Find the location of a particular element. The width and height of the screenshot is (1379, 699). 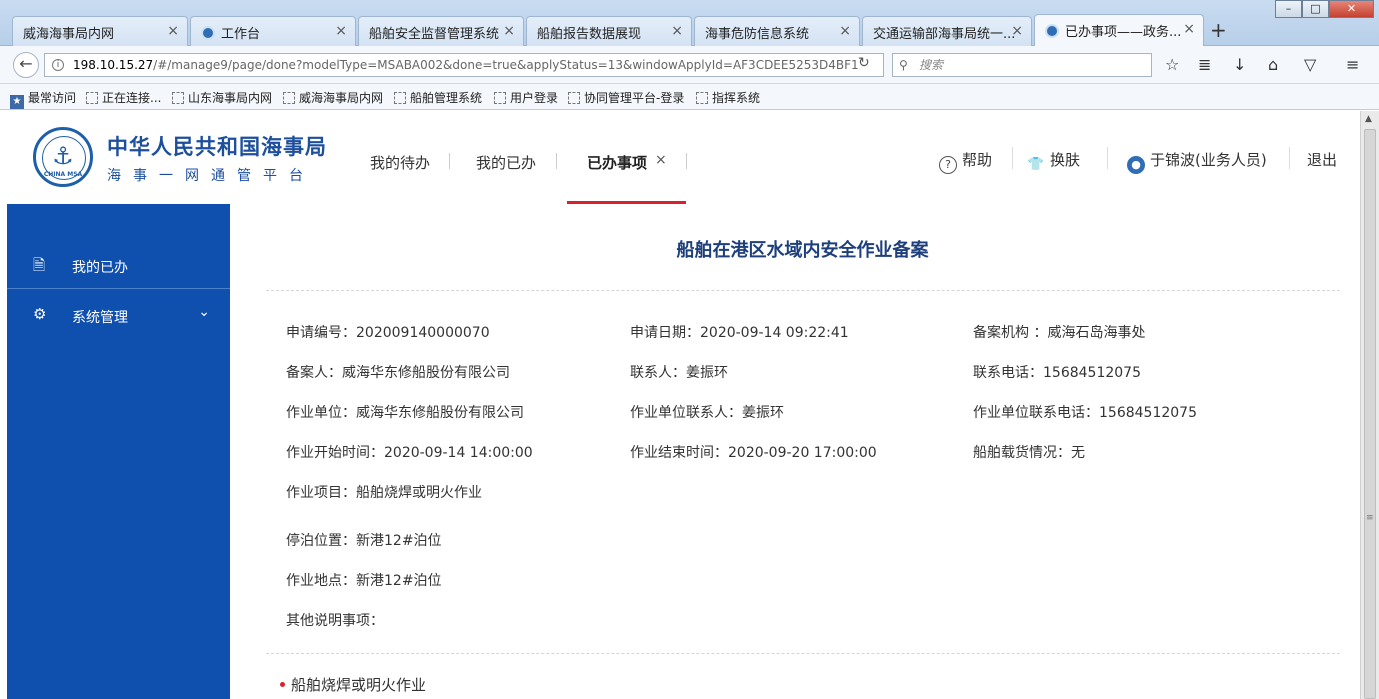

section-heading: 船舶烧焊或明火作业 is located at coordinates (353, 684).